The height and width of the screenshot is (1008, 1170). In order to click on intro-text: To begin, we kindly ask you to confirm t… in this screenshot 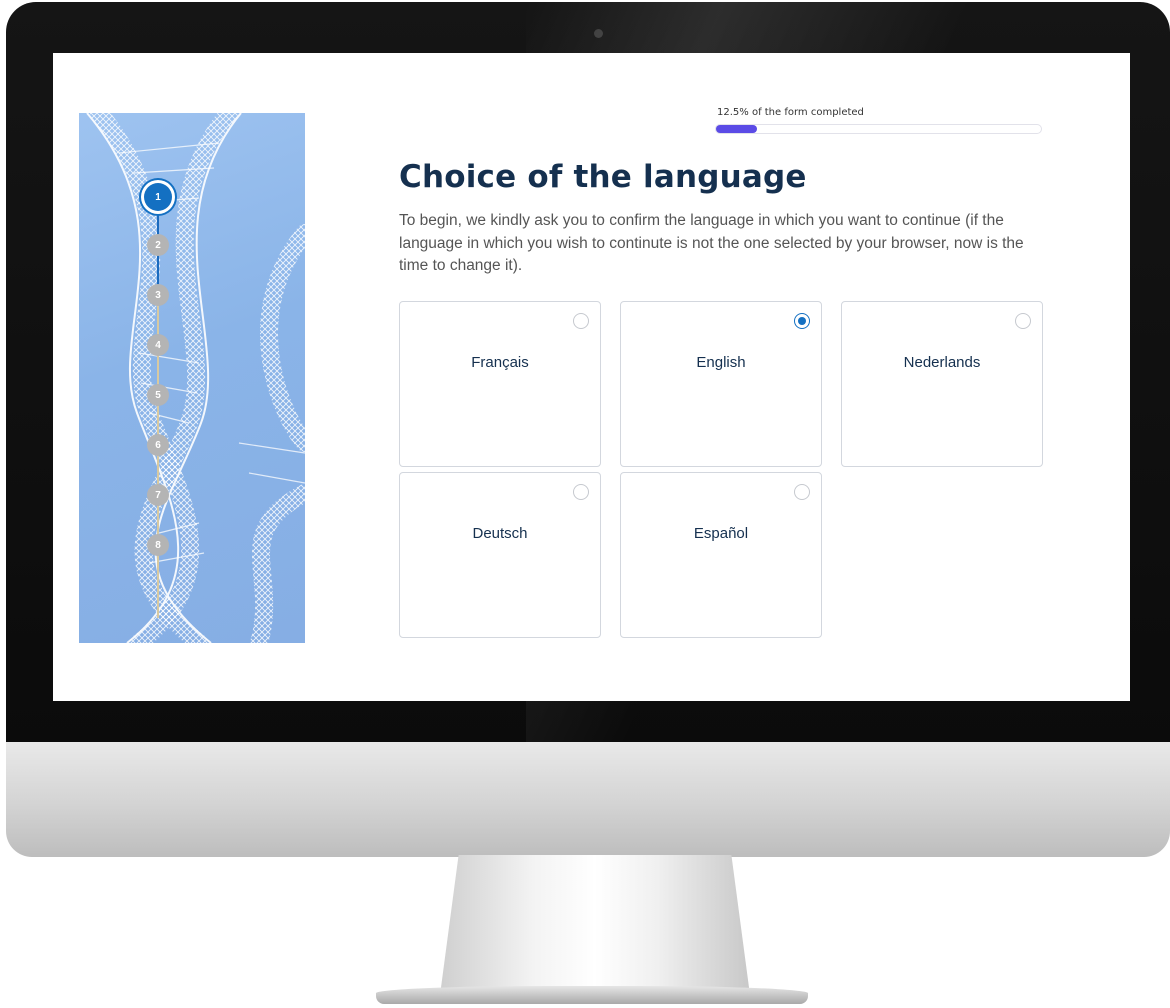, I will do `click(711, 243)`.